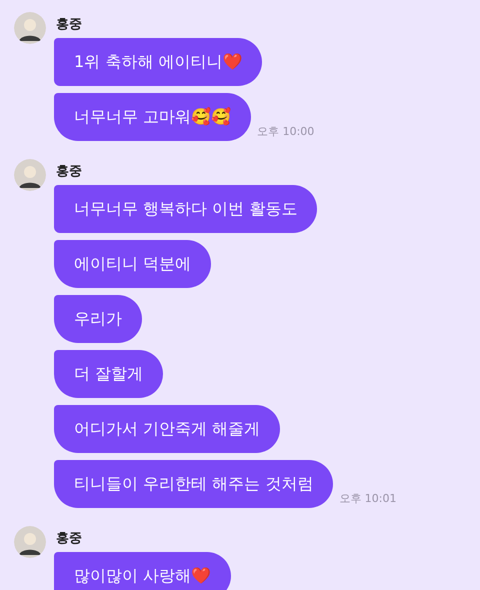  Describe the element at coordinates (133, 264) in the screenshot. I see `message-bubble: 에이티니 덕분에` at that location.